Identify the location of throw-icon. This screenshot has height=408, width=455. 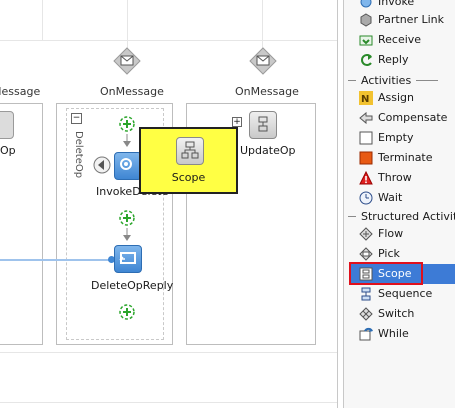
(365, 177).